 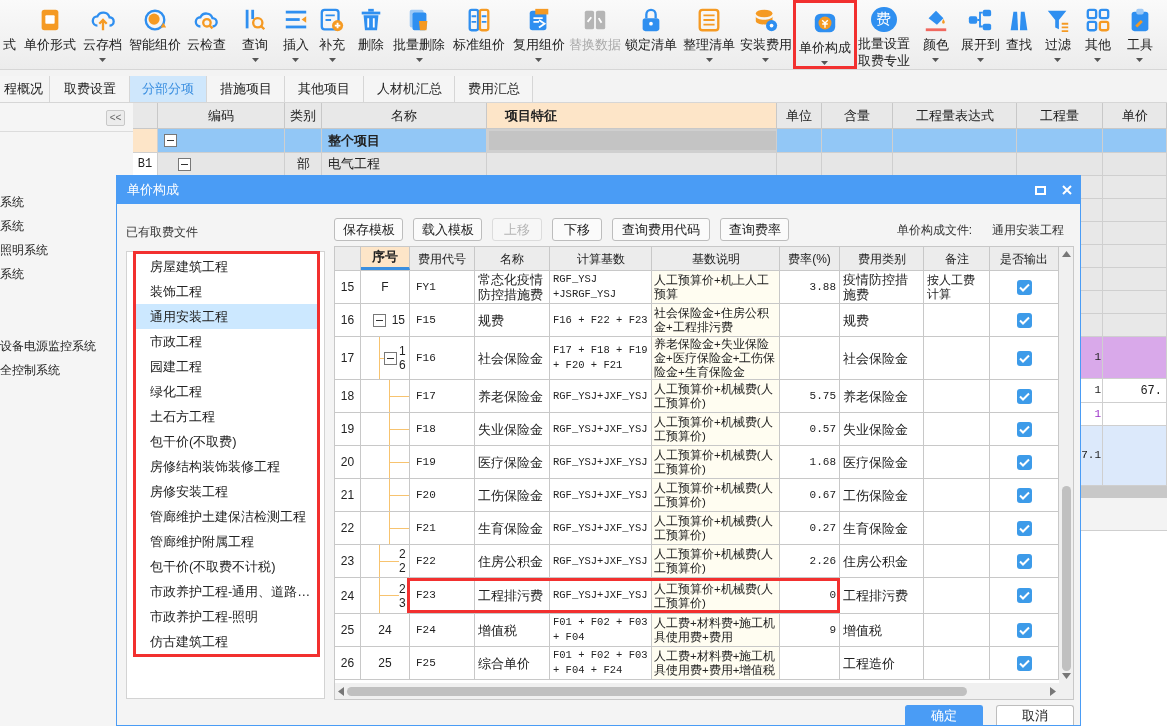 What do you see at coordinates (632, 140) in the screenshot?
I see `selected-cell` at bounding box center [632, 140].